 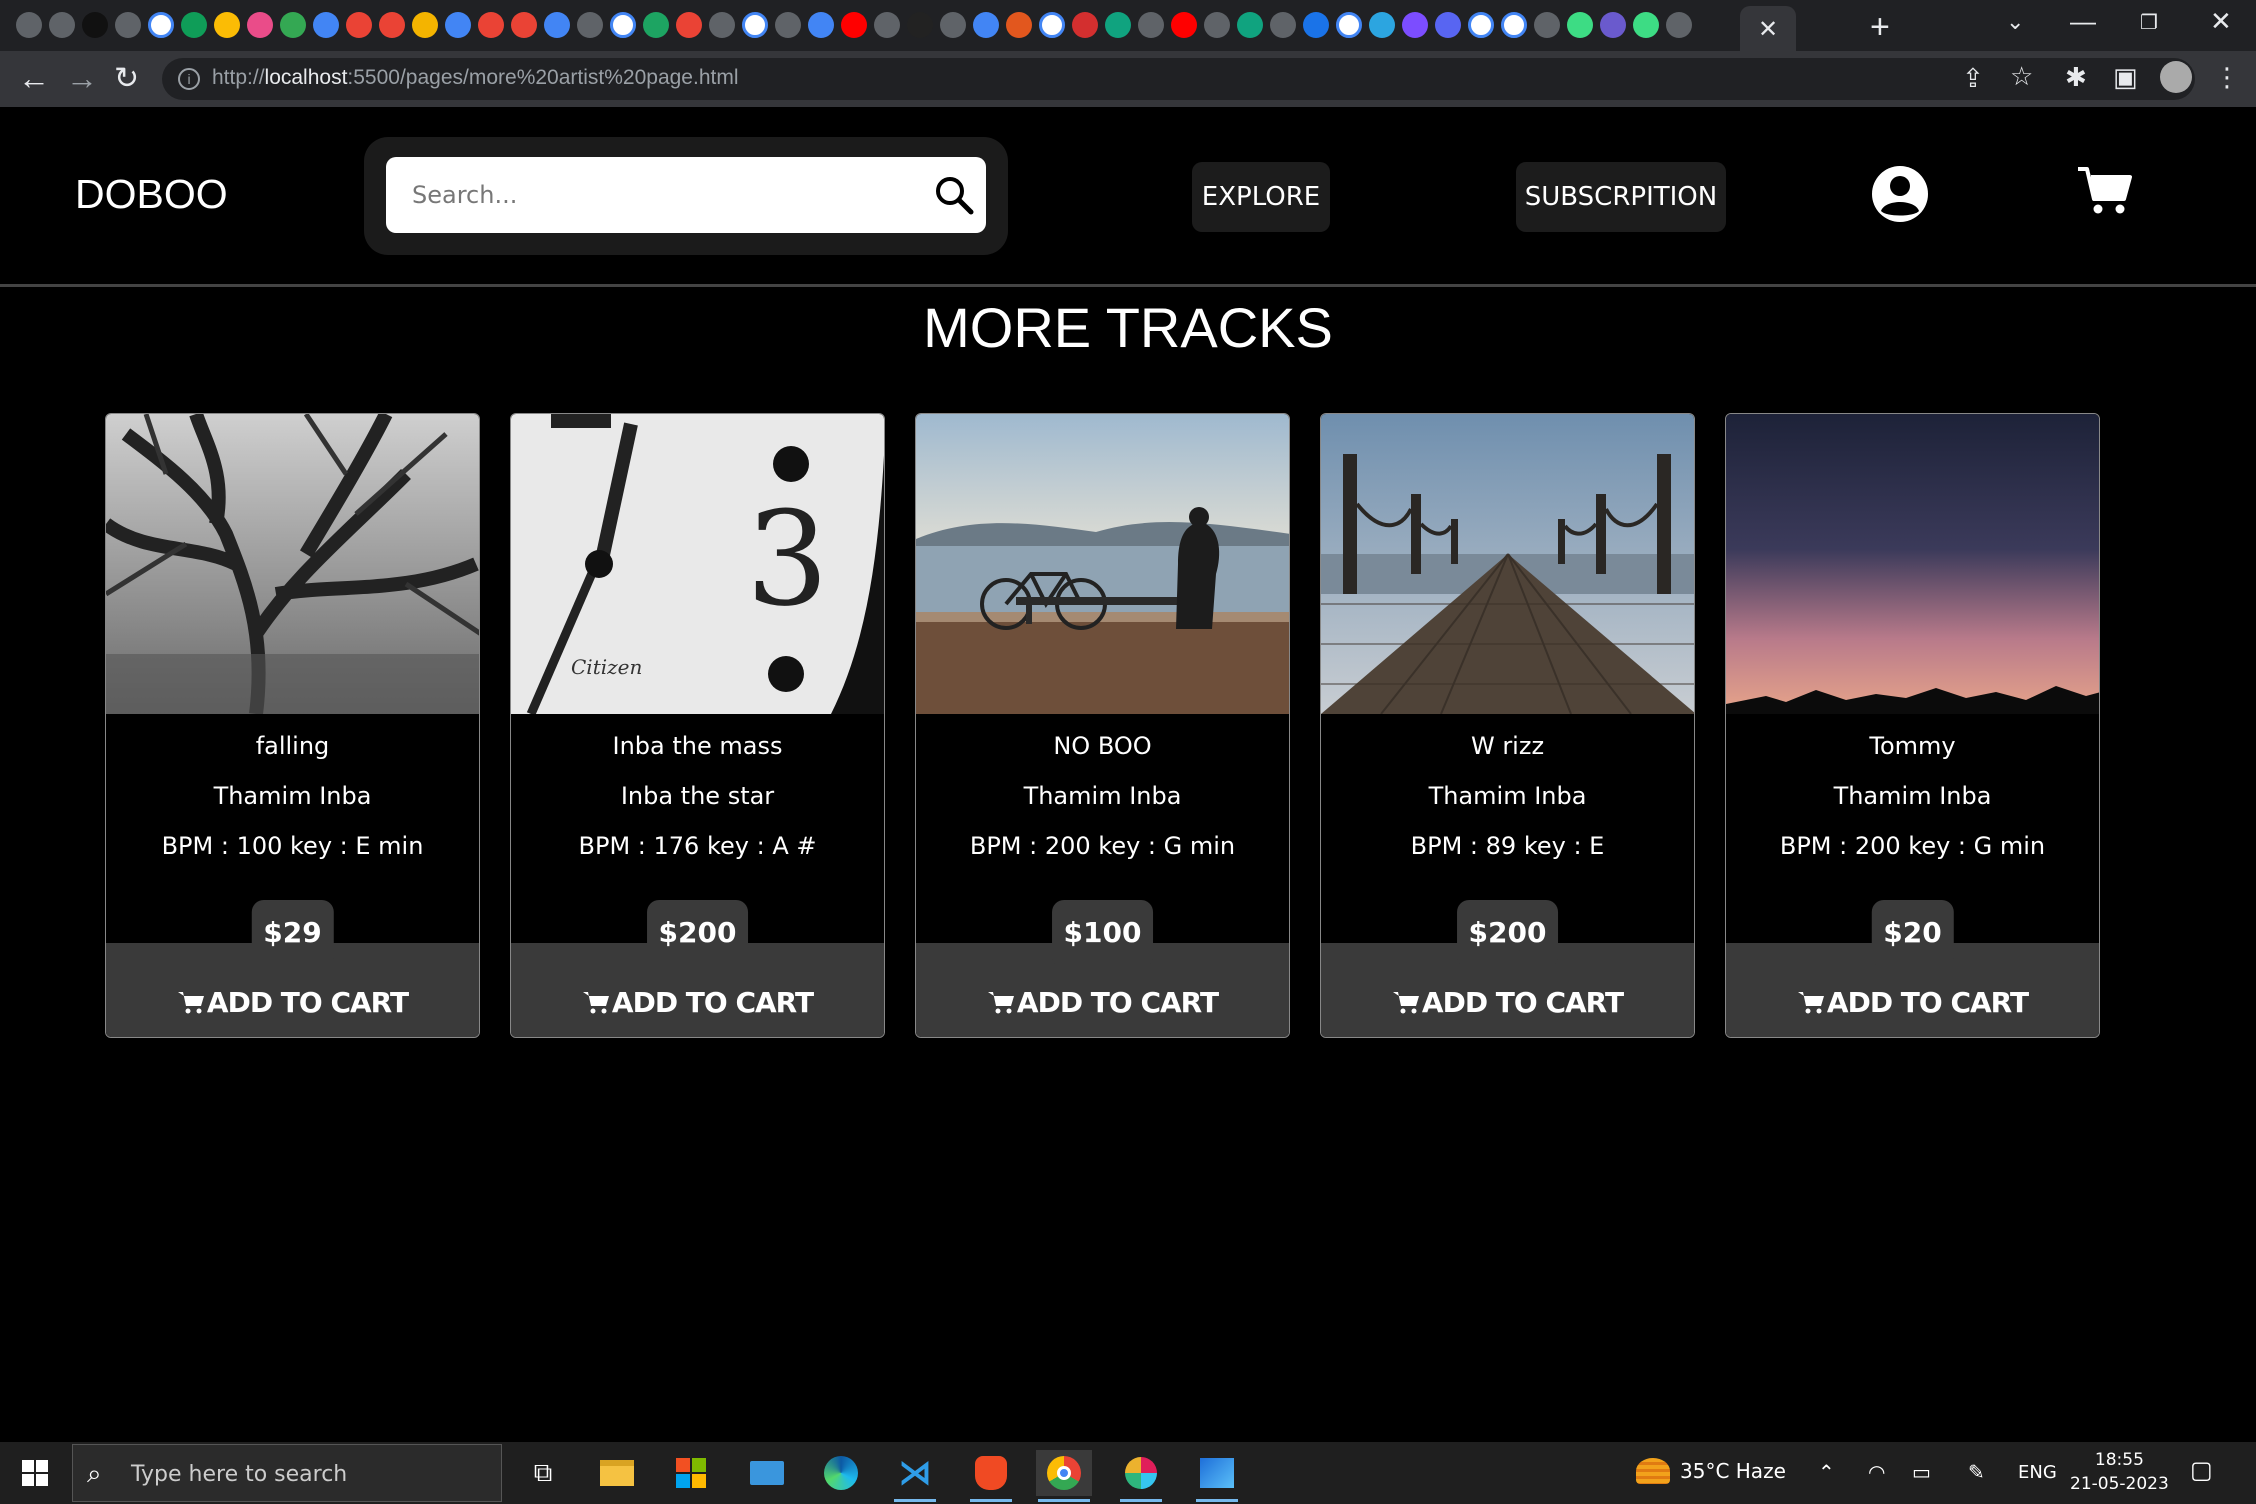 I want to click on photos-icon, so click(x=1217, y=1476).